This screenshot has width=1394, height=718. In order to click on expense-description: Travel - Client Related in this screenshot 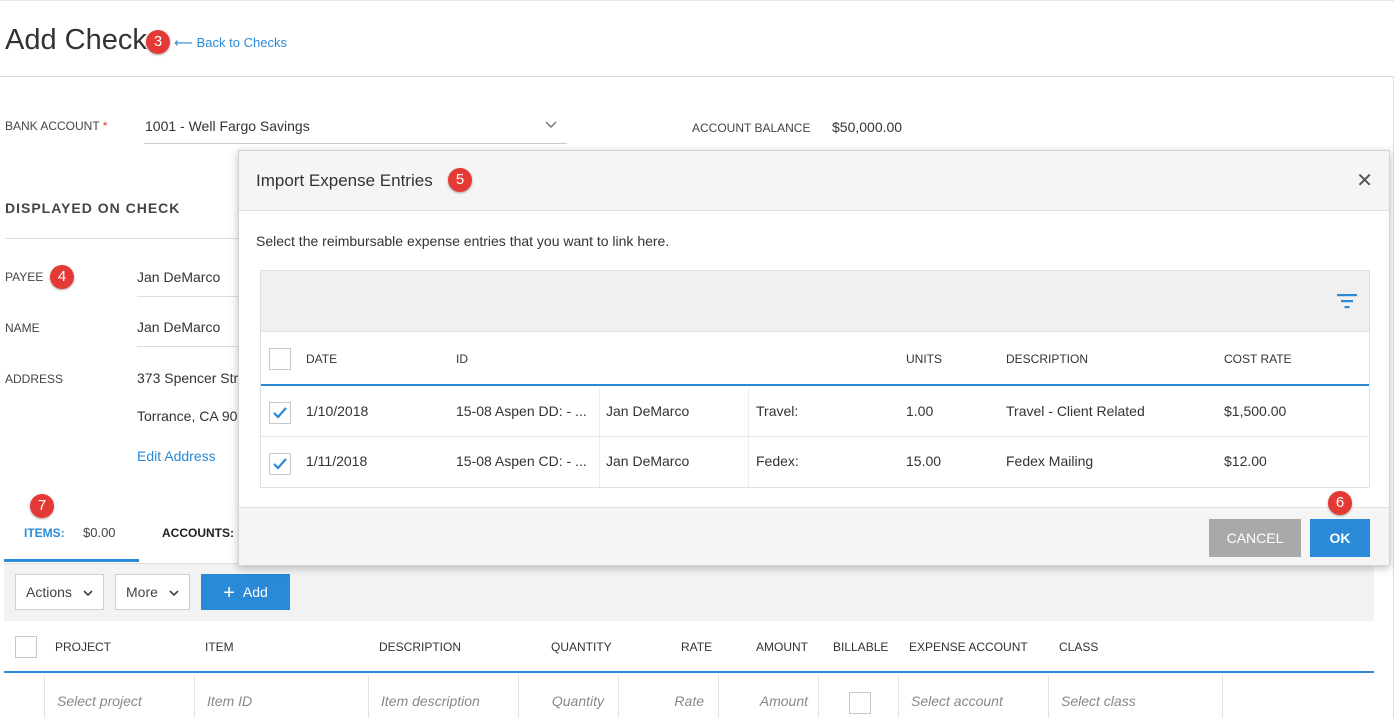, I will do `click(1075, 411)`.